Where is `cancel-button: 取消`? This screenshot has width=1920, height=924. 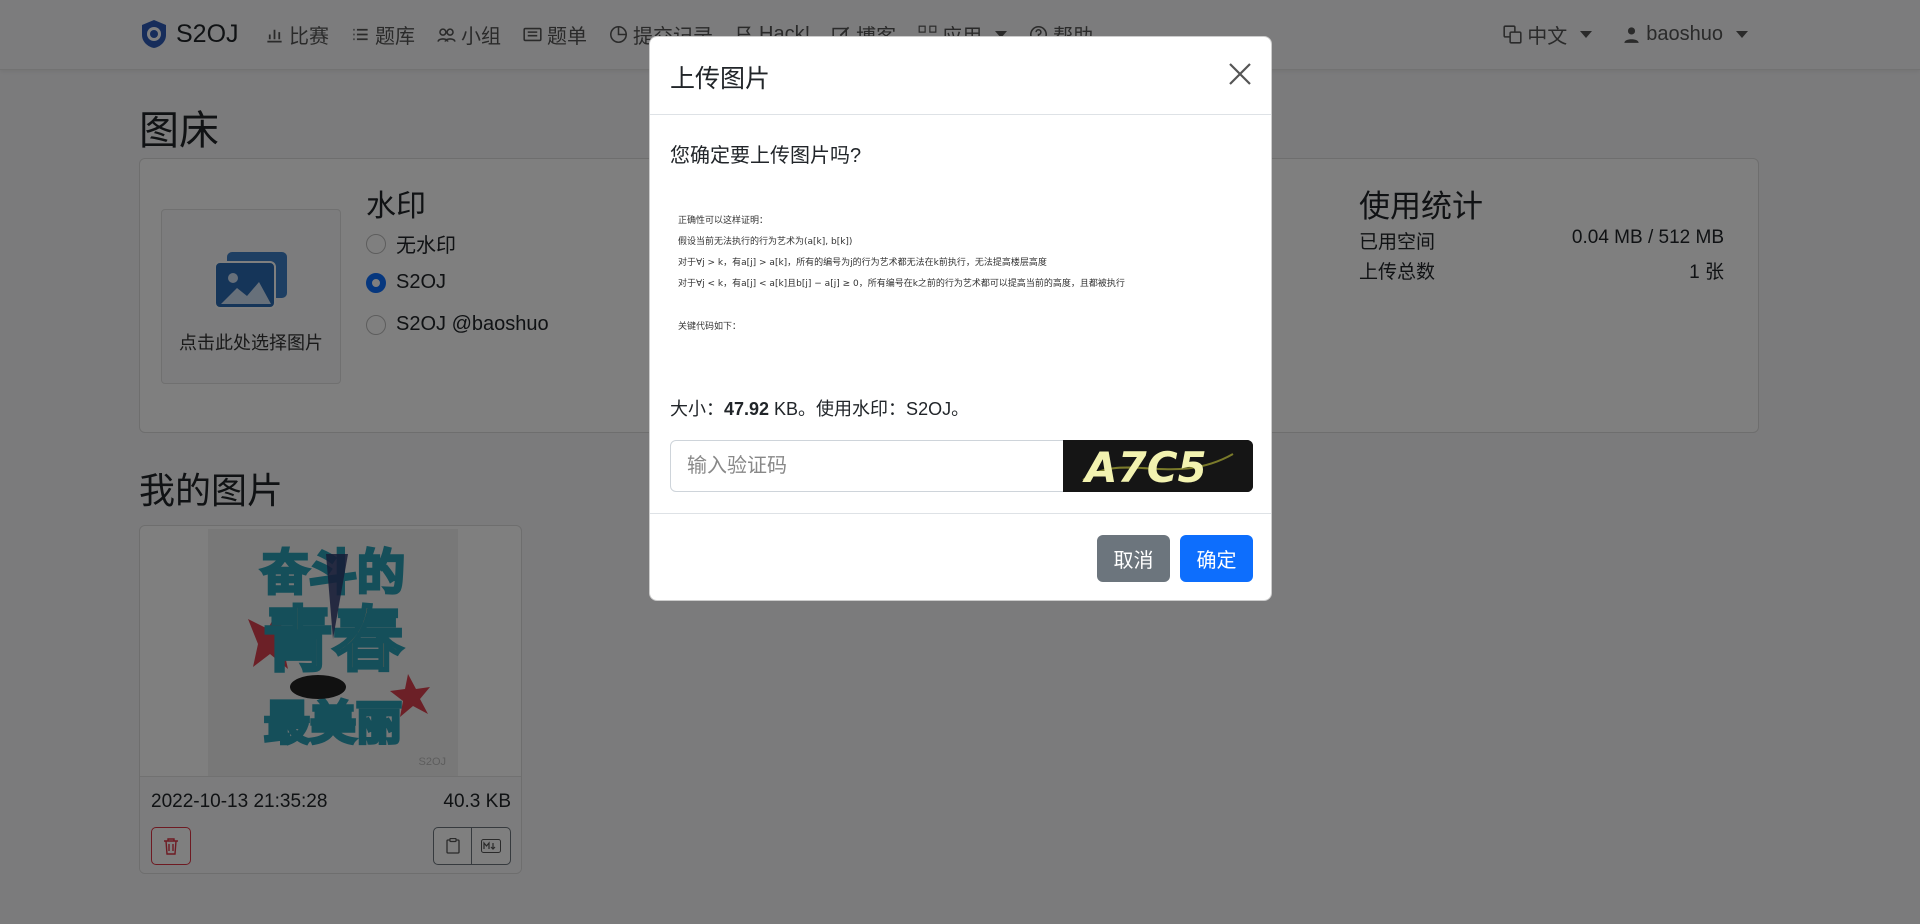
cancel-button: 取消 is located at coordinates (1133, 558).